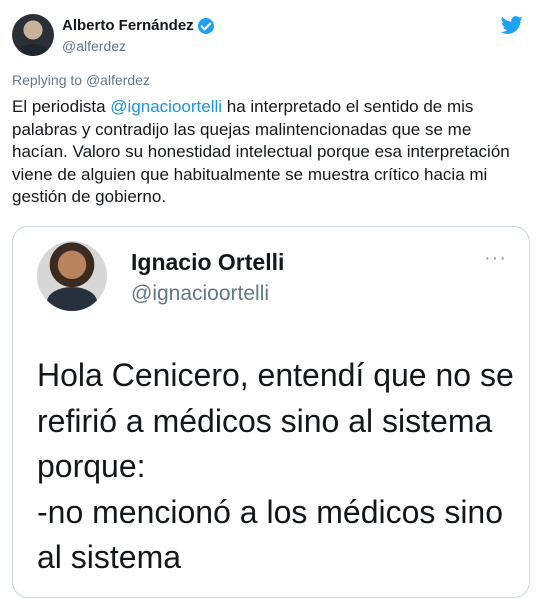  I want to click on more-options-icon: ···, so click(495, 258).